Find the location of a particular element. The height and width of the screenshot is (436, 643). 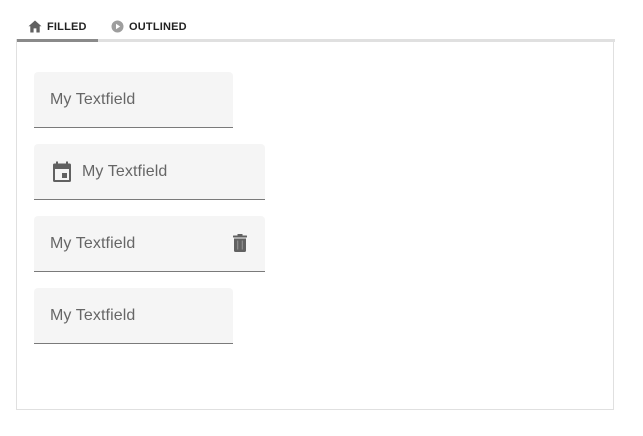

home-icon is located at coordinates (35, 27).